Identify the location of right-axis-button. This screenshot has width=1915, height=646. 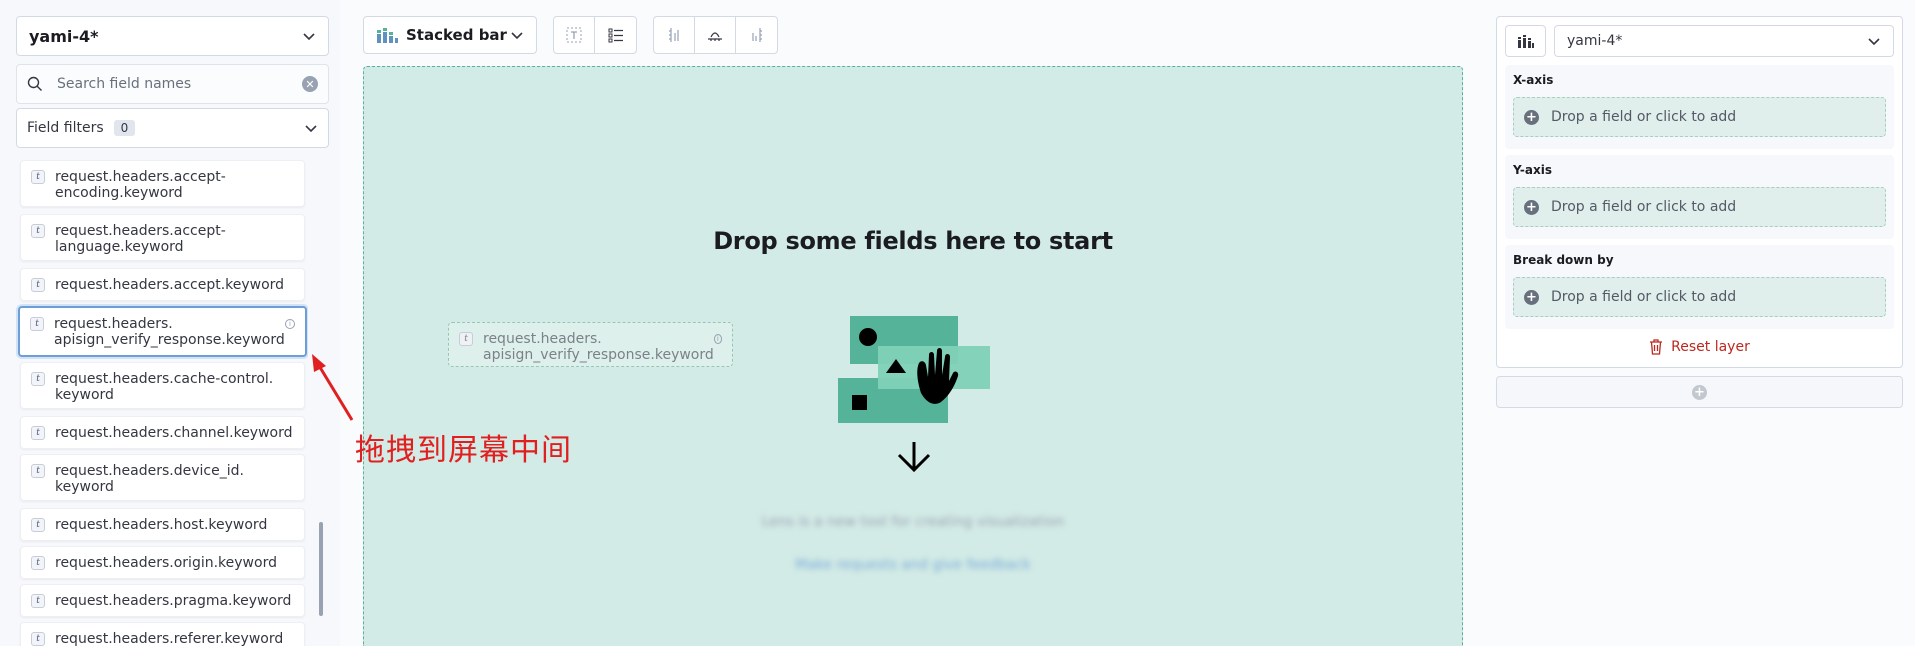
(756, 35).